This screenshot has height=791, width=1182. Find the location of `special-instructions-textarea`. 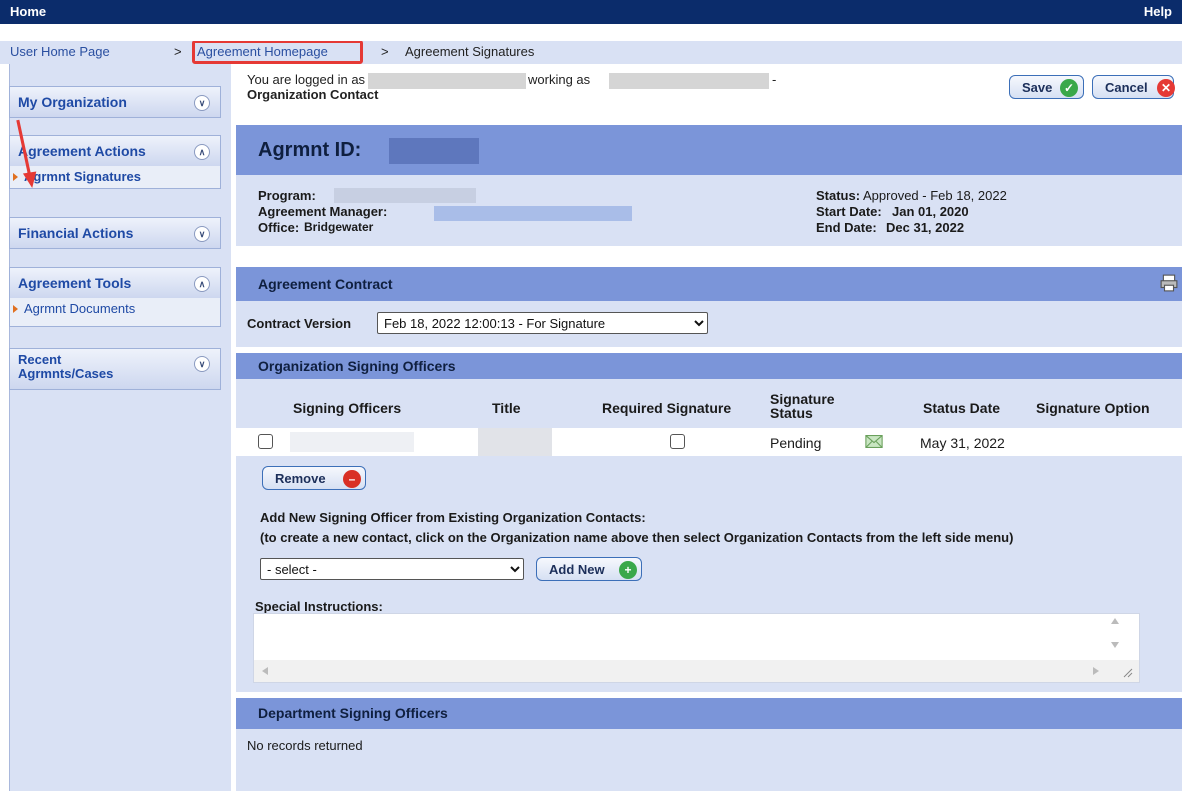

special-instructions-textarea is located at coordinates (696, 648).